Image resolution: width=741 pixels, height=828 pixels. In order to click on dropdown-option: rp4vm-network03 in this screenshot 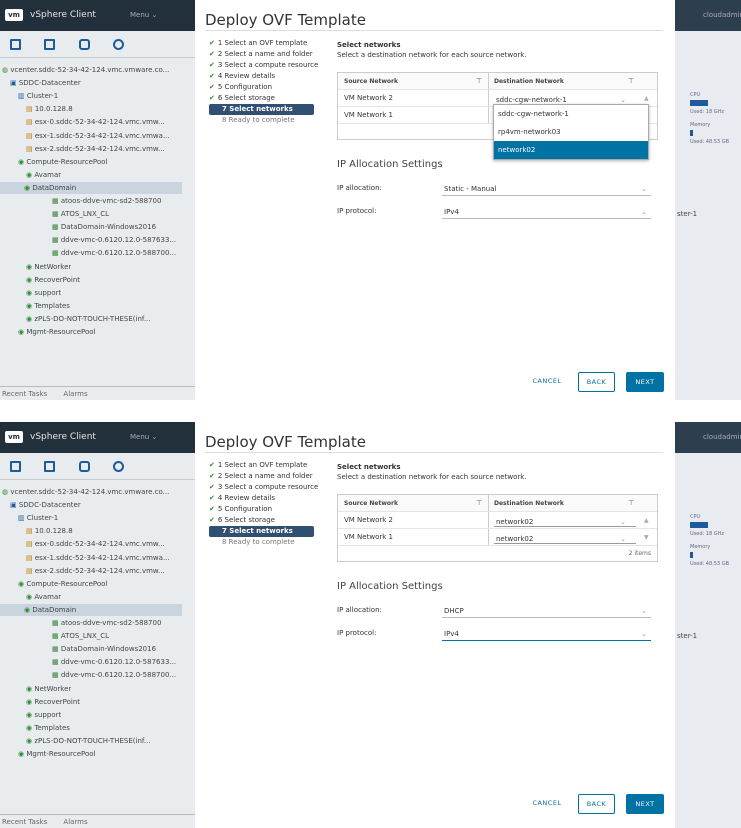, I will do `click(571, 132)`.